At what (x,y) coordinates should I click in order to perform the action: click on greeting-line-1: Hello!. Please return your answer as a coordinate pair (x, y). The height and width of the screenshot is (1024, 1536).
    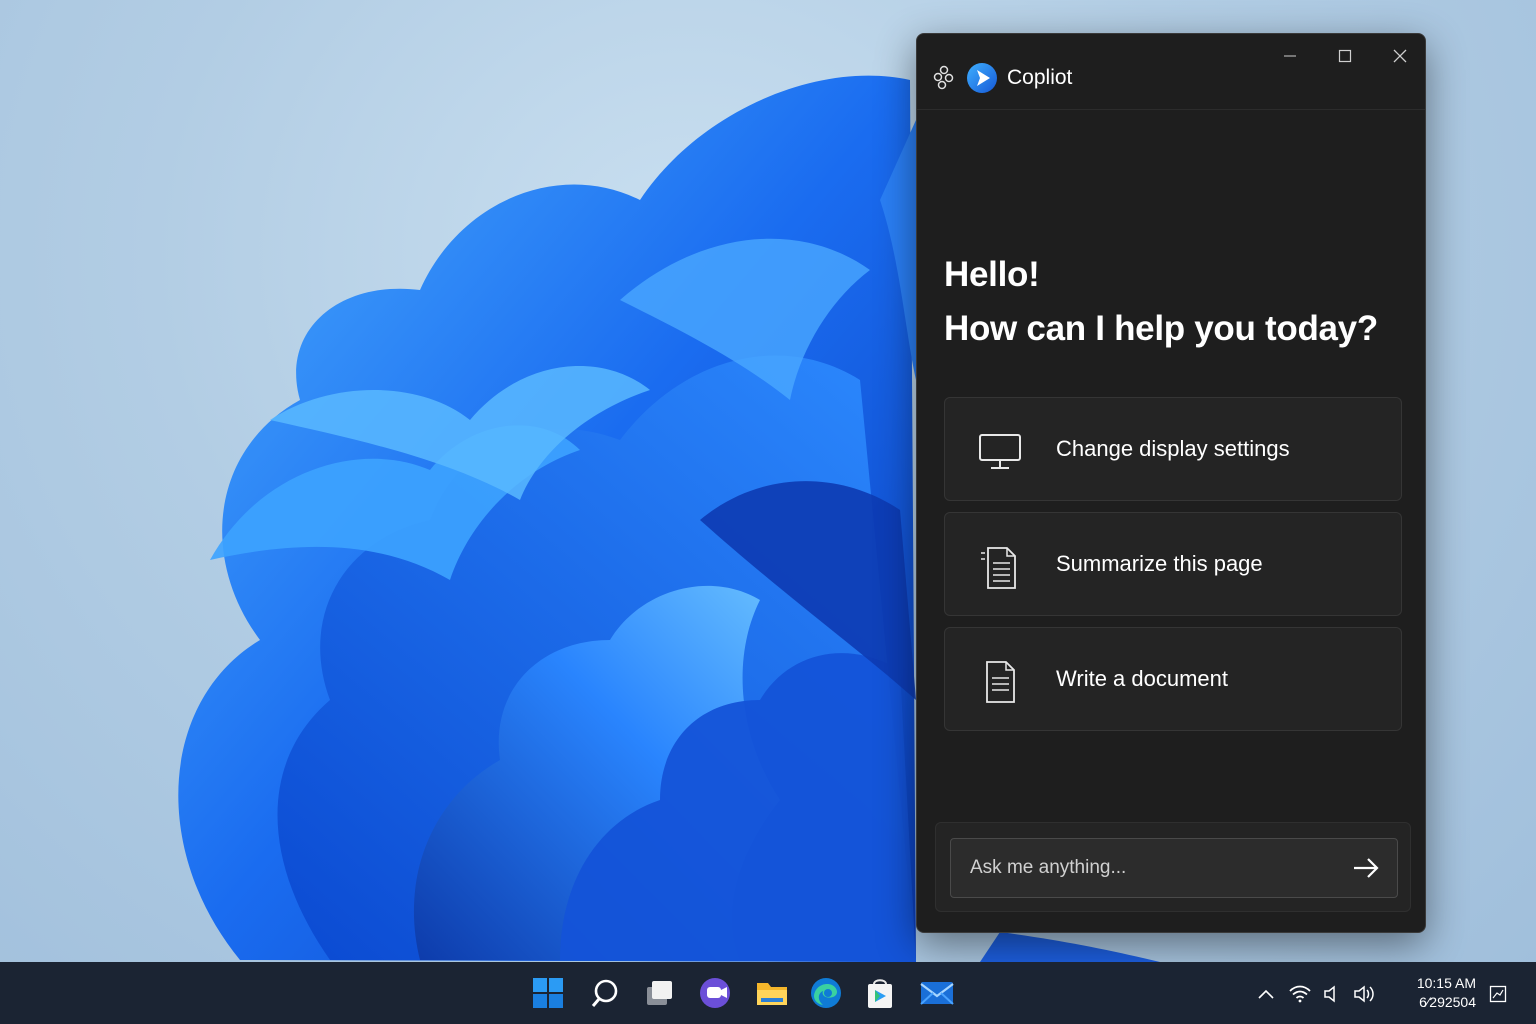
    Looking at the image, I should click on (992, 274).